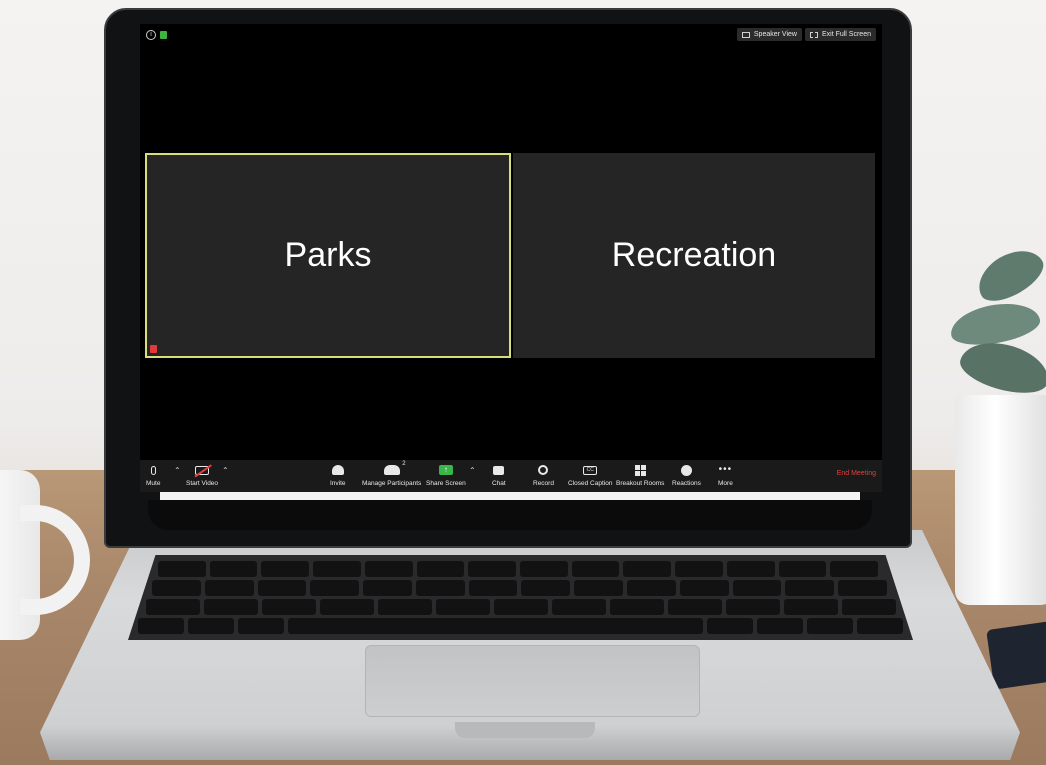 Image resolution: width=1046 pixels, height=765 pixels. Describe the element at coordinates (745, 34) in the screenshot. I see `speaker-view-icon` at that location.